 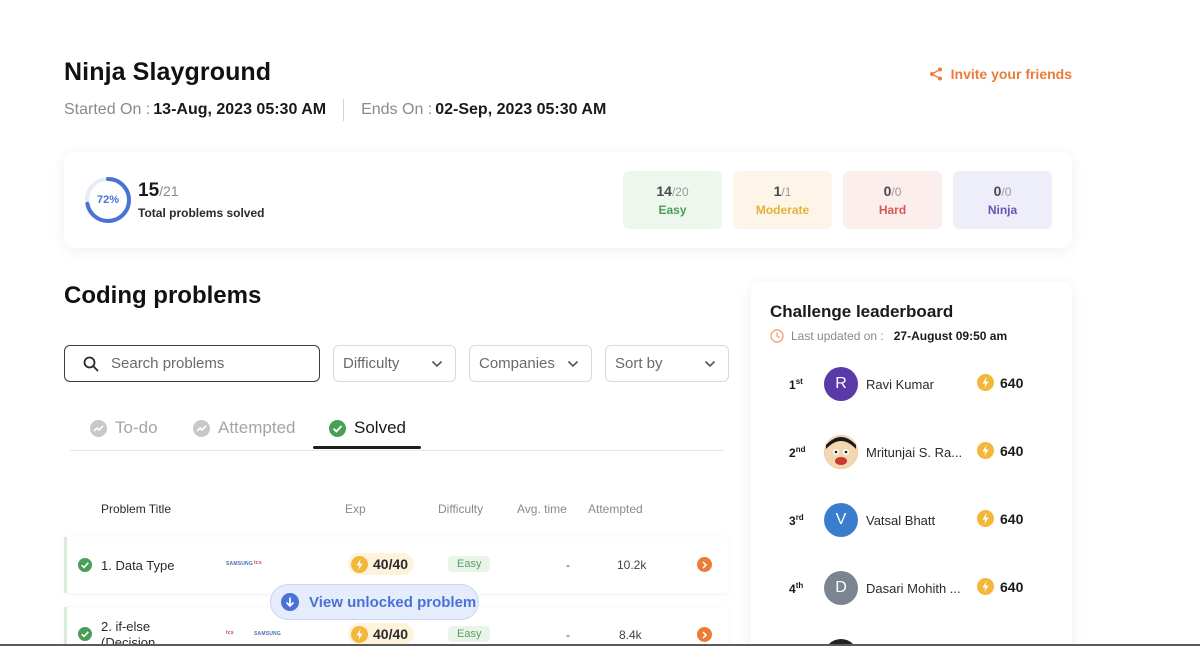 What do you see at coordinates (664, 191) in the screenshot?
I see `easy-solved: 14` at bounding box center [664, 191].